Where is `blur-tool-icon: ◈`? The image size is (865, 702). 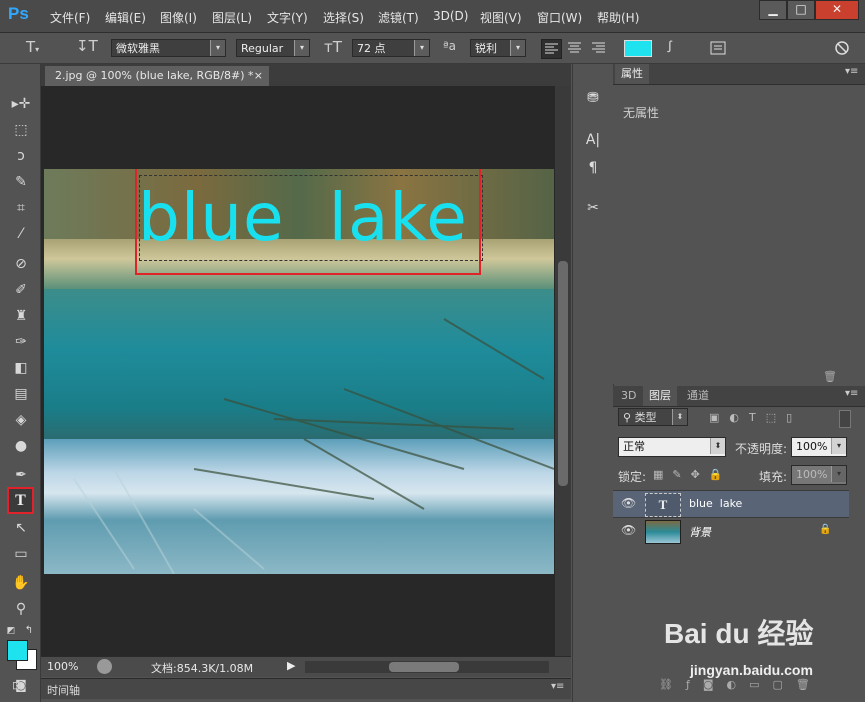
blur-tool-icon: ◈ is located at coordinates (21, 420).